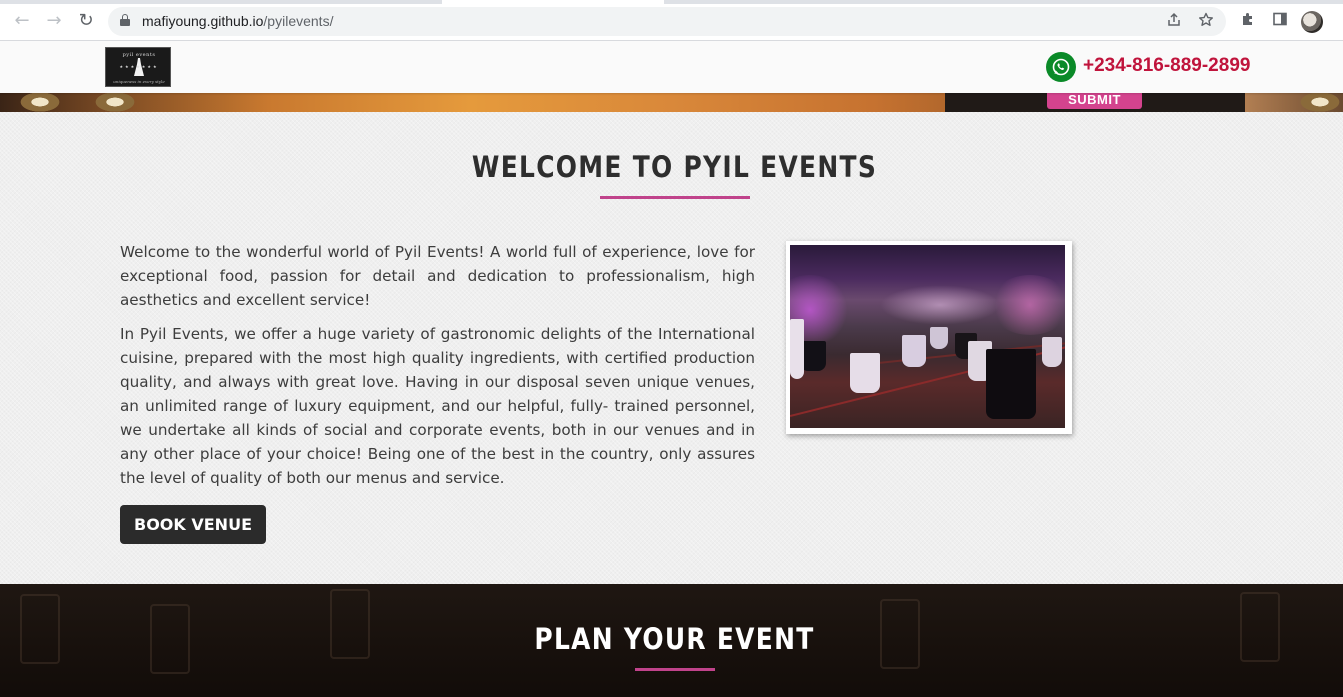 The width and height of the screenshot is (1343, 697). I want to click on browser-toolbar: ← → ↻ mafiyoung.github.io/pyilevents/, so click(671, 20).